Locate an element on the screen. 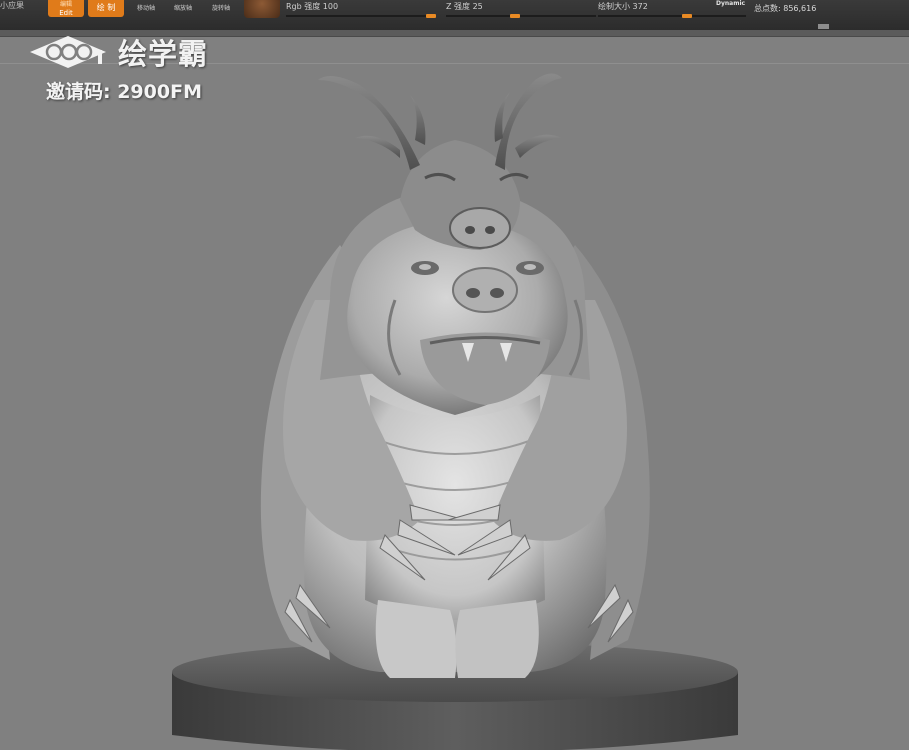  draw-button-label: 绘 制 is located at coordinates (106, 7).